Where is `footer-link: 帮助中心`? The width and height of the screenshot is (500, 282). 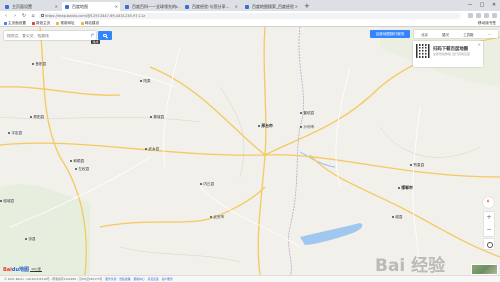 footer-link: 帮助中心 is located at coordinates (138, 279).